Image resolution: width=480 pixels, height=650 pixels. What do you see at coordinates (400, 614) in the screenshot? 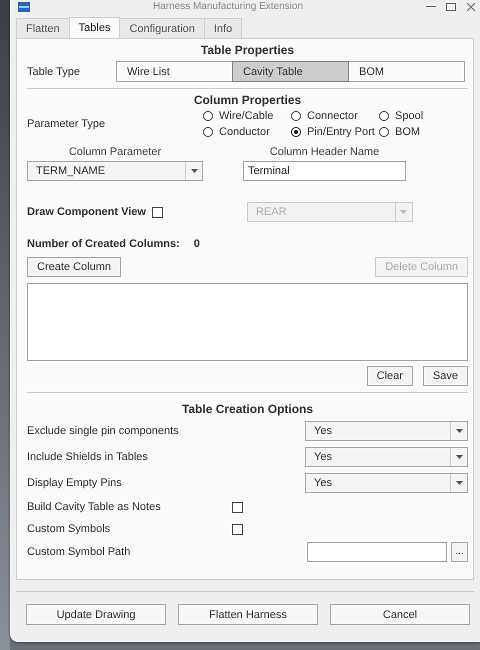
I see `footer-button: Cancel` at bounding box center [400, 614].